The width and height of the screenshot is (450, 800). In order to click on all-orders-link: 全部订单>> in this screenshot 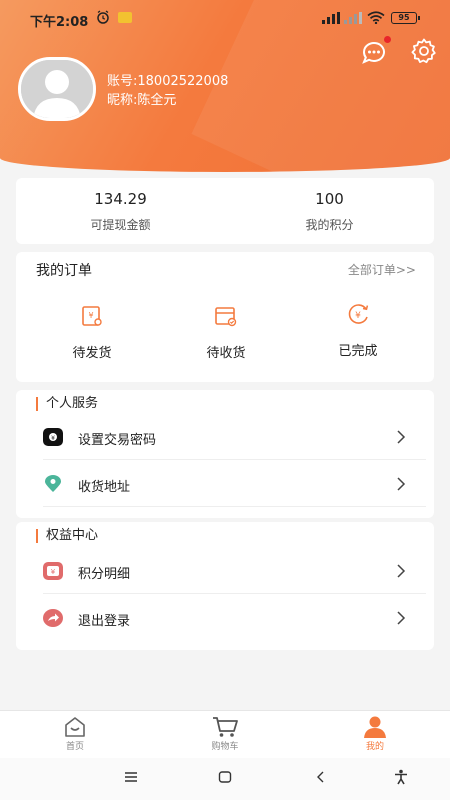, I will do `click(382, 269)`.